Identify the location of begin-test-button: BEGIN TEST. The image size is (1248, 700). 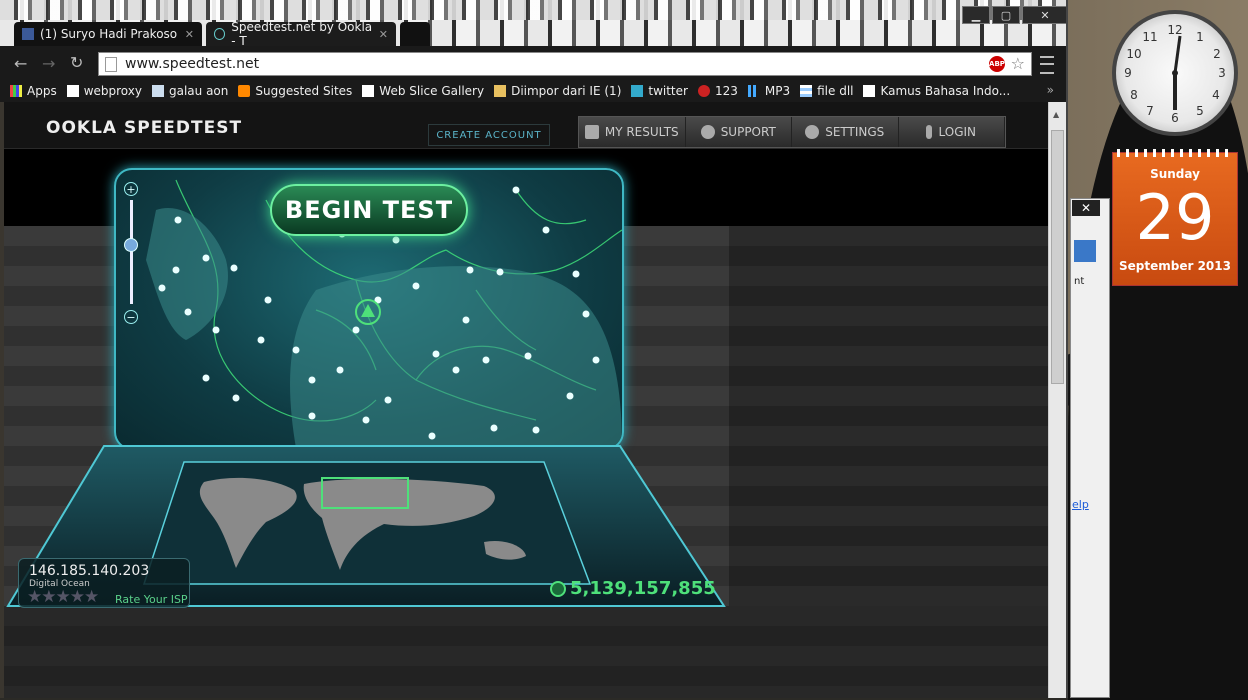
(369, 210).